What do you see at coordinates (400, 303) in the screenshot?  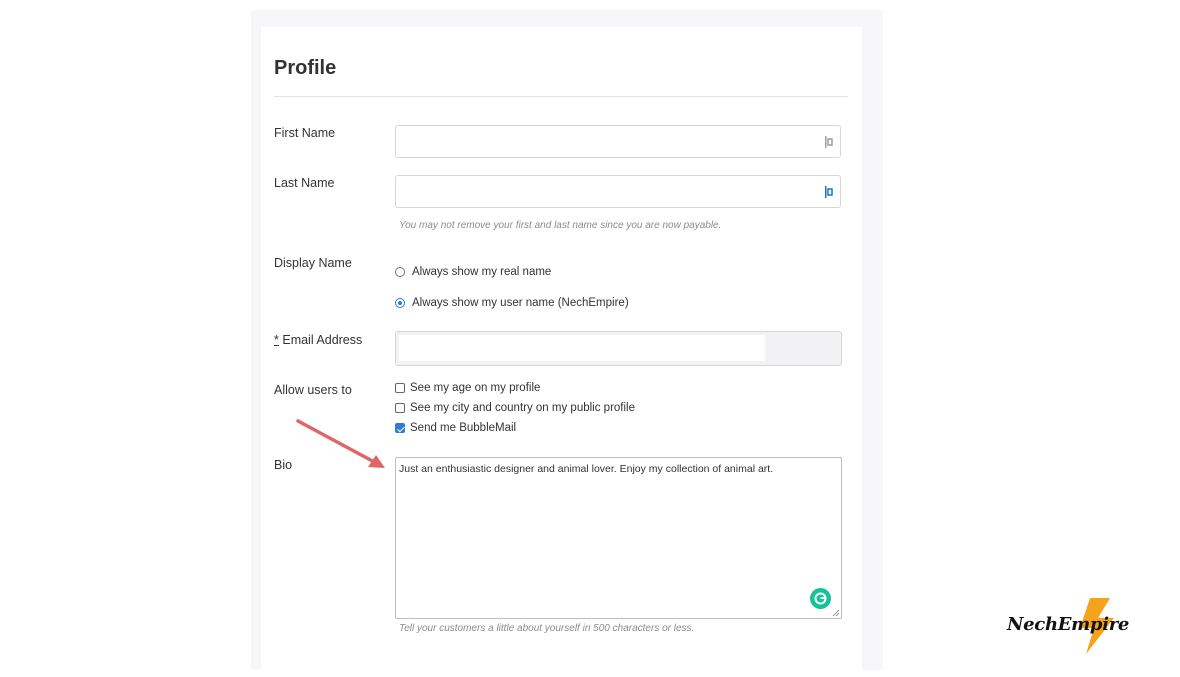 I see `radio-button-selected` at bounding box center [400, 303].